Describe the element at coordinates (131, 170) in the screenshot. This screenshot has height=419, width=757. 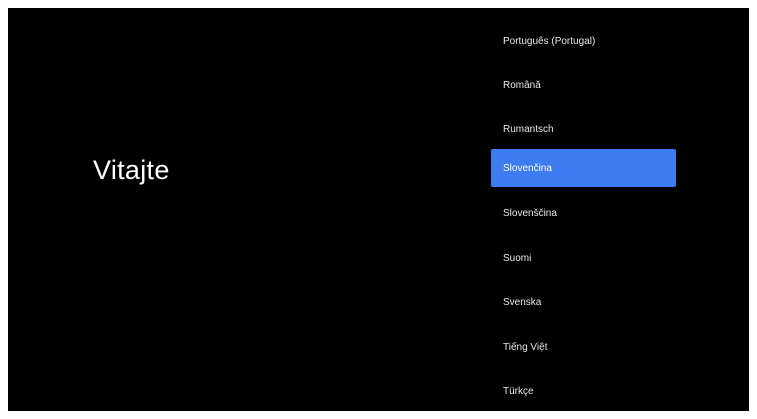
I see `welcome-title: Vitajte` at that location.